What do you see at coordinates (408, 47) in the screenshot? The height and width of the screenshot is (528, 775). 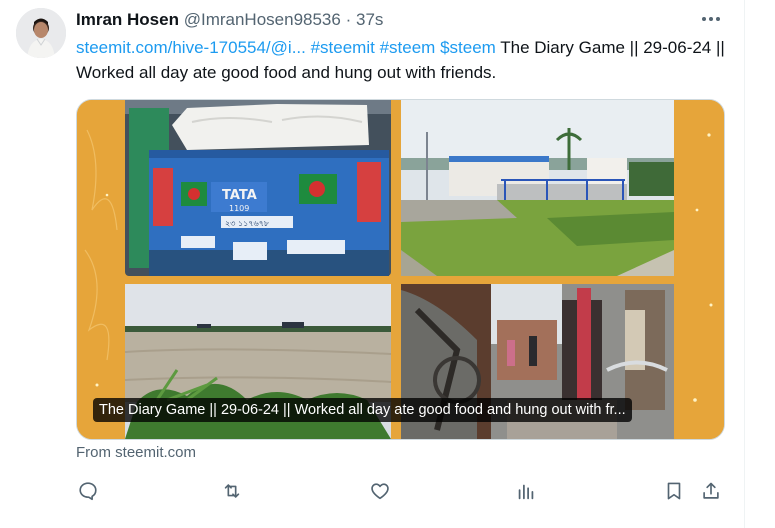 I see `hashtag-steem: #steem` at bounding box center [408, 47].